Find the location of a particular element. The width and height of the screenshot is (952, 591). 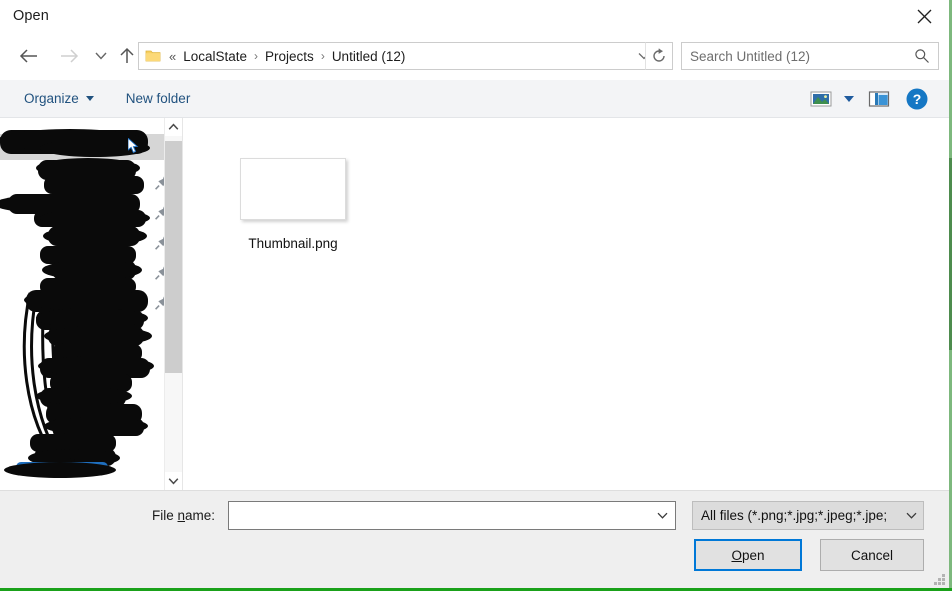

scrollbar-thumb is located at coordinates (173, 257).